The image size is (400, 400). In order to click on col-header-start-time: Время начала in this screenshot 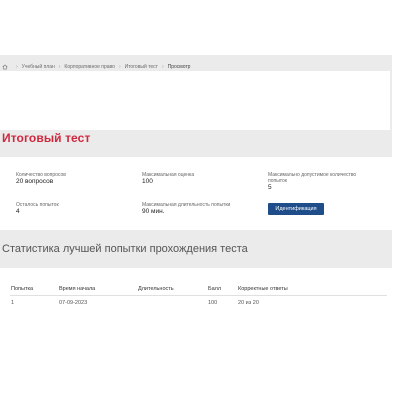, I will do `click(77, 289)`.